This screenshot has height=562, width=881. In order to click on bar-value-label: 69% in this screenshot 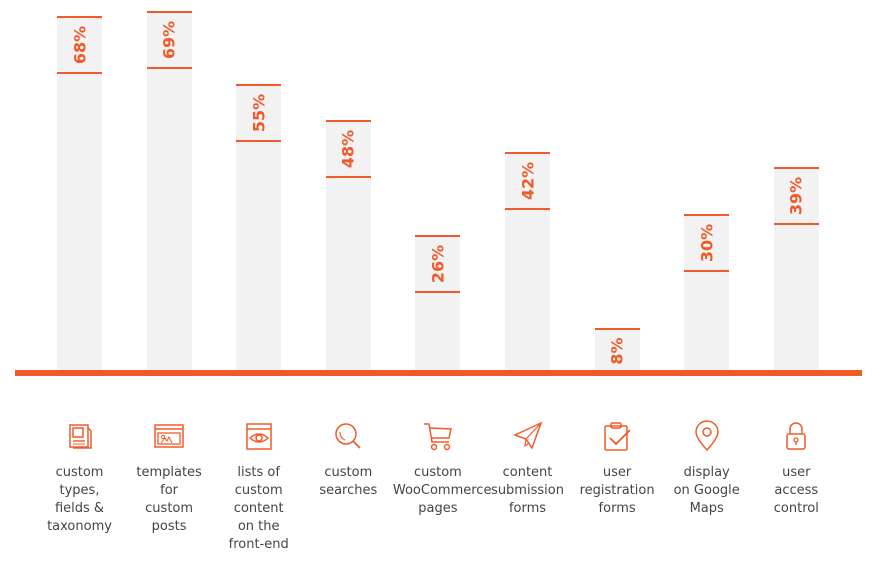, I will do `click(169, 40)`.